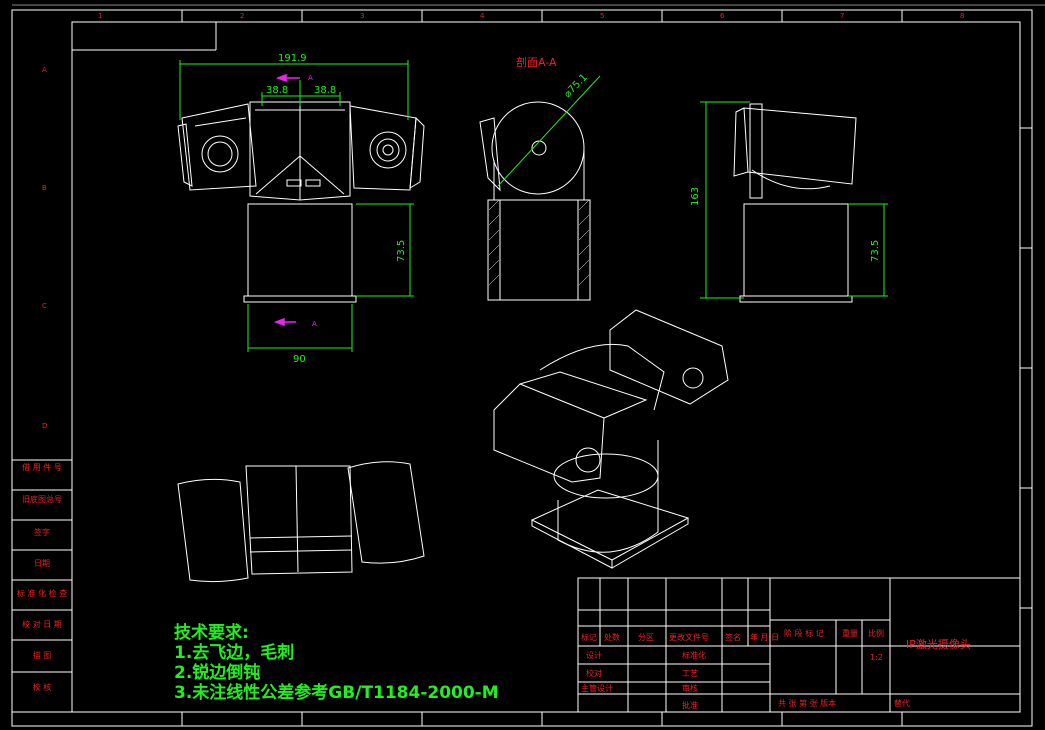  Describe the element at coordinates (594, 673) in the screenshot. I see `tb-cell: 校对` at that location.